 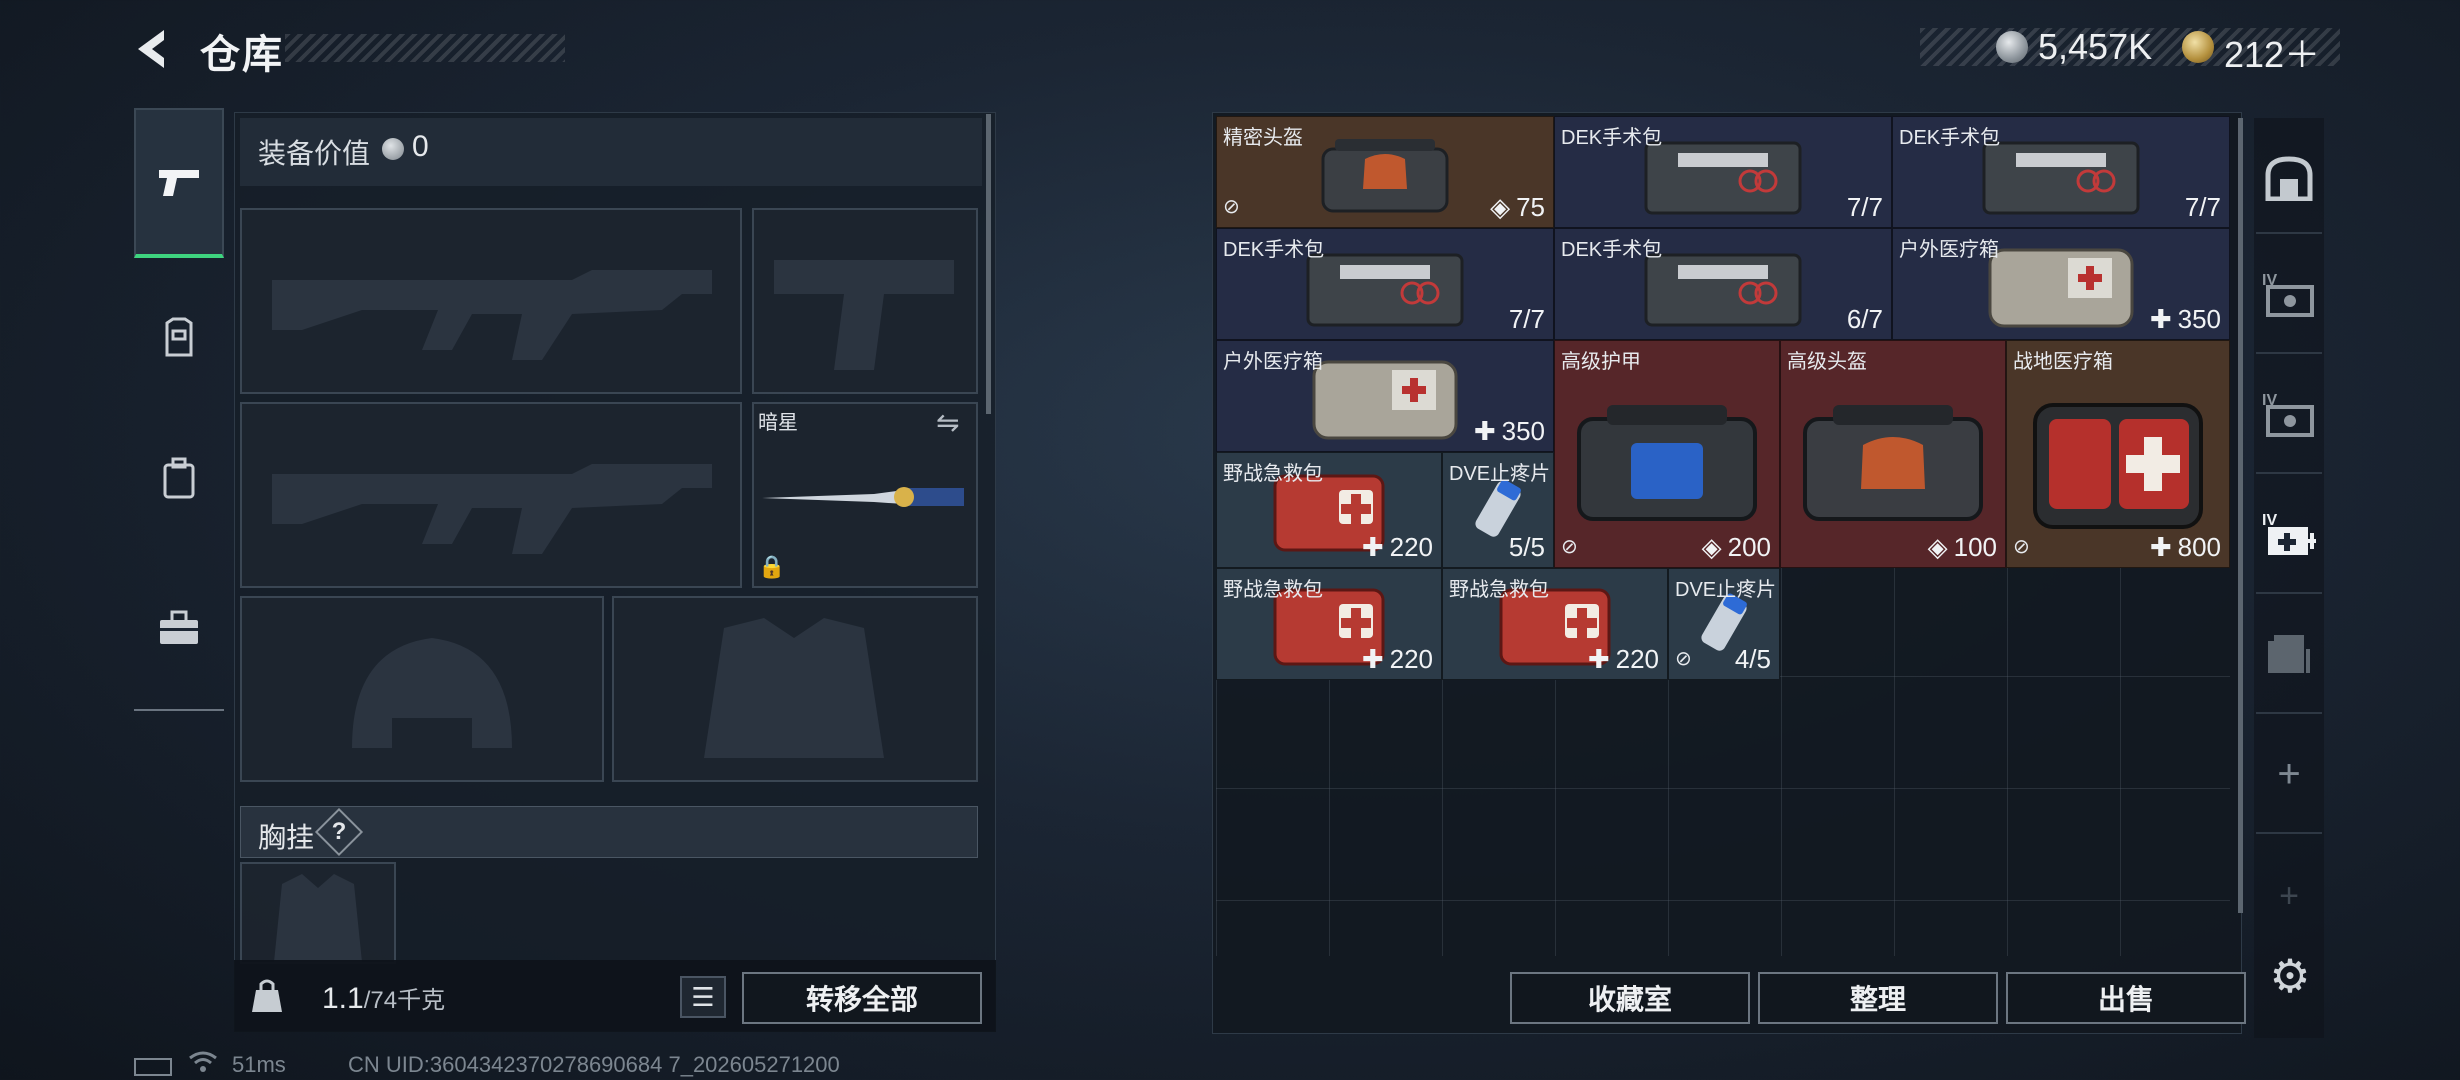 What do you see at coordinates (242, 55) in the screenshot?
I see `page-title: 仓库` at bounding box center [242, 55].